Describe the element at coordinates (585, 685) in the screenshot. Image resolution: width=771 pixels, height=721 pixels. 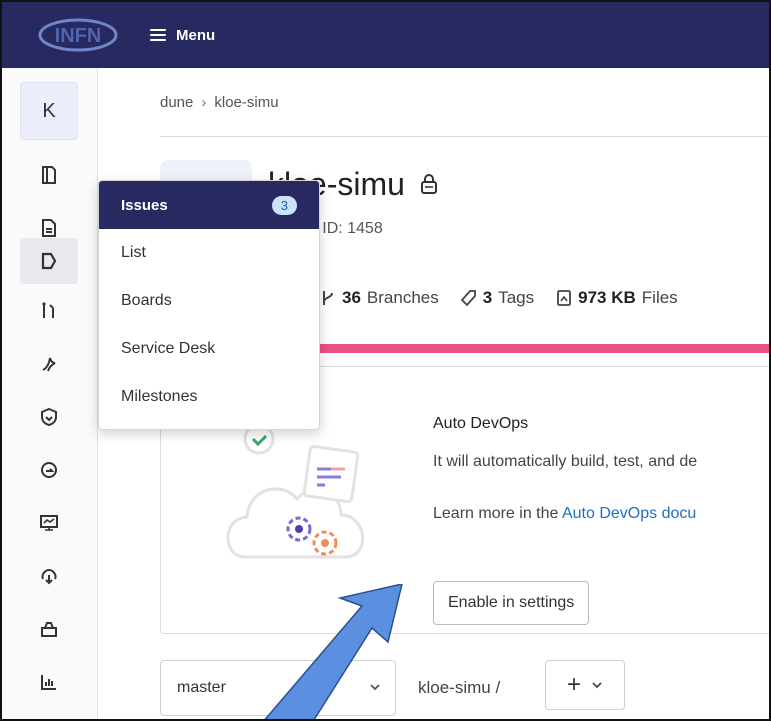
I see `add-to-tree-button: +` at that location.